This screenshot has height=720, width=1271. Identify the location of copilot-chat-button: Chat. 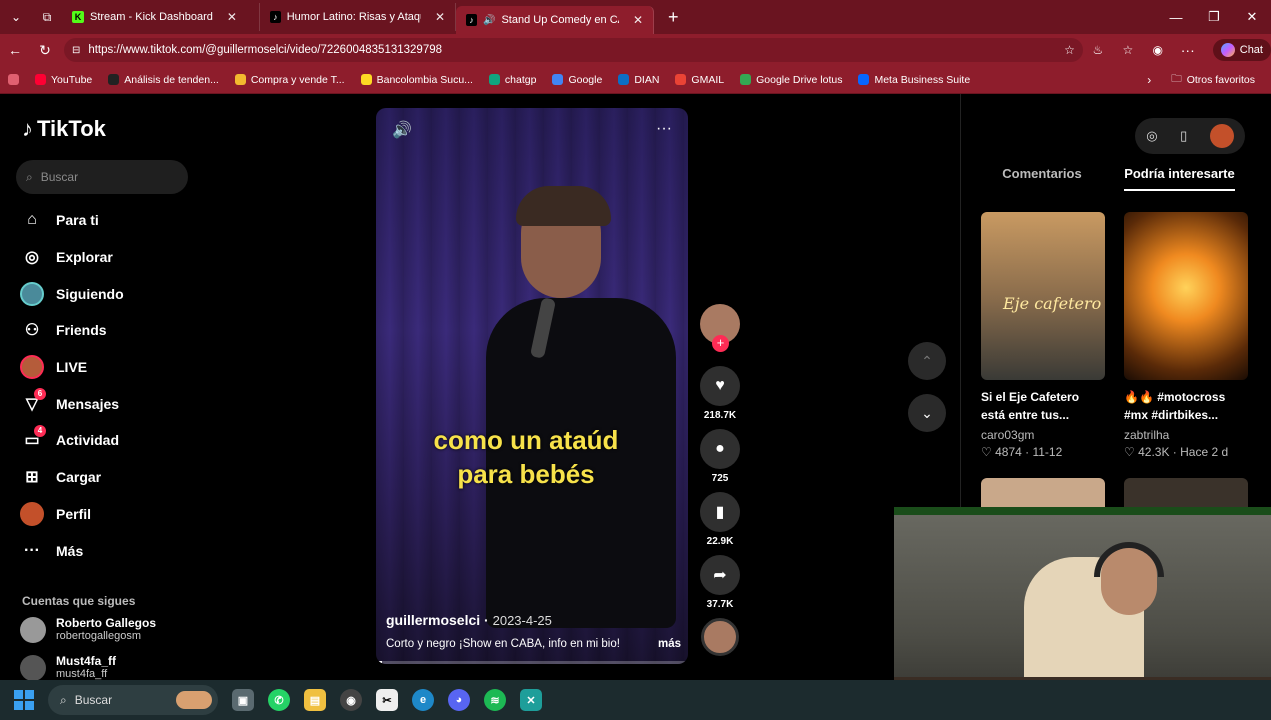
(1241, 50).